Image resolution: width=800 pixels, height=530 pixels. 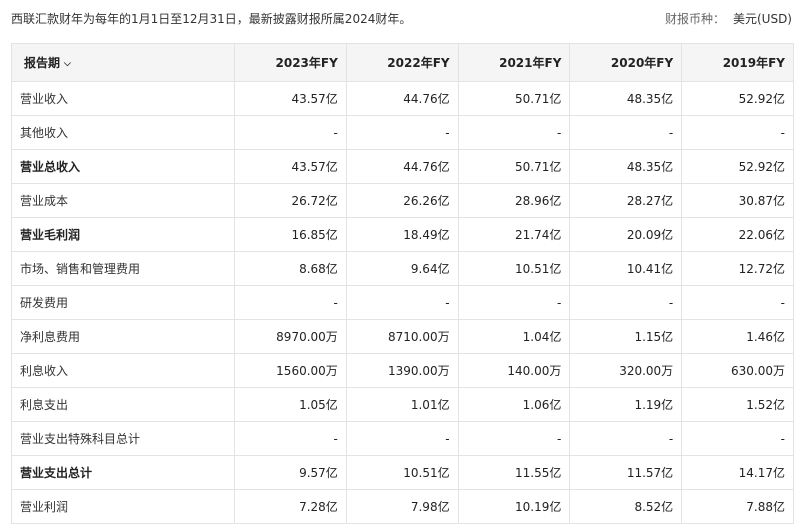 I want to click on table-cell: 630.00万, so click(x=737, y=370).